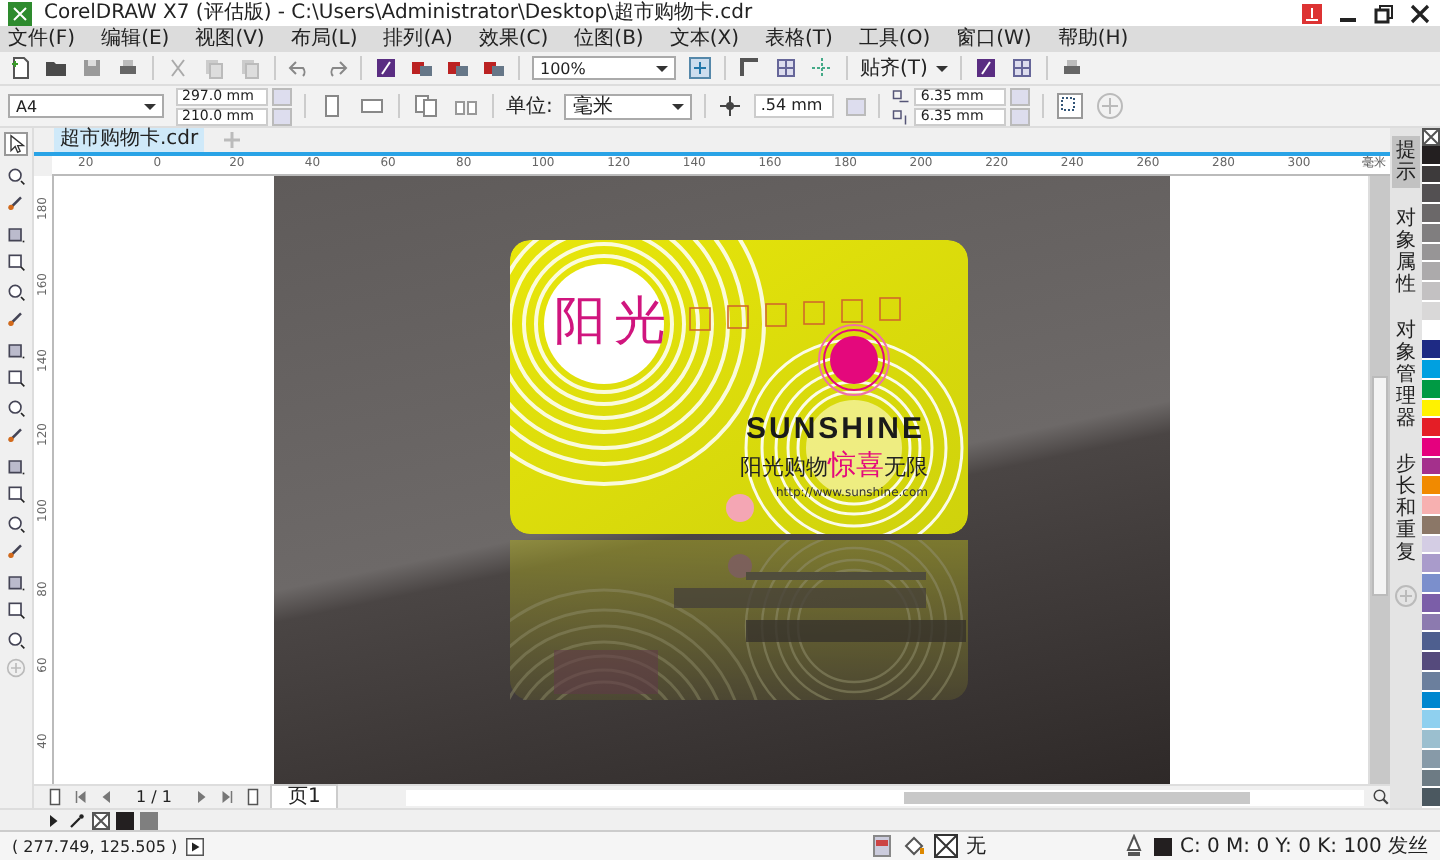 The image size is (1440, 860). What do you see at coordinates (730, 106) in the screenshot?
I see `nudge-icon` at bounding box center [730, 106].